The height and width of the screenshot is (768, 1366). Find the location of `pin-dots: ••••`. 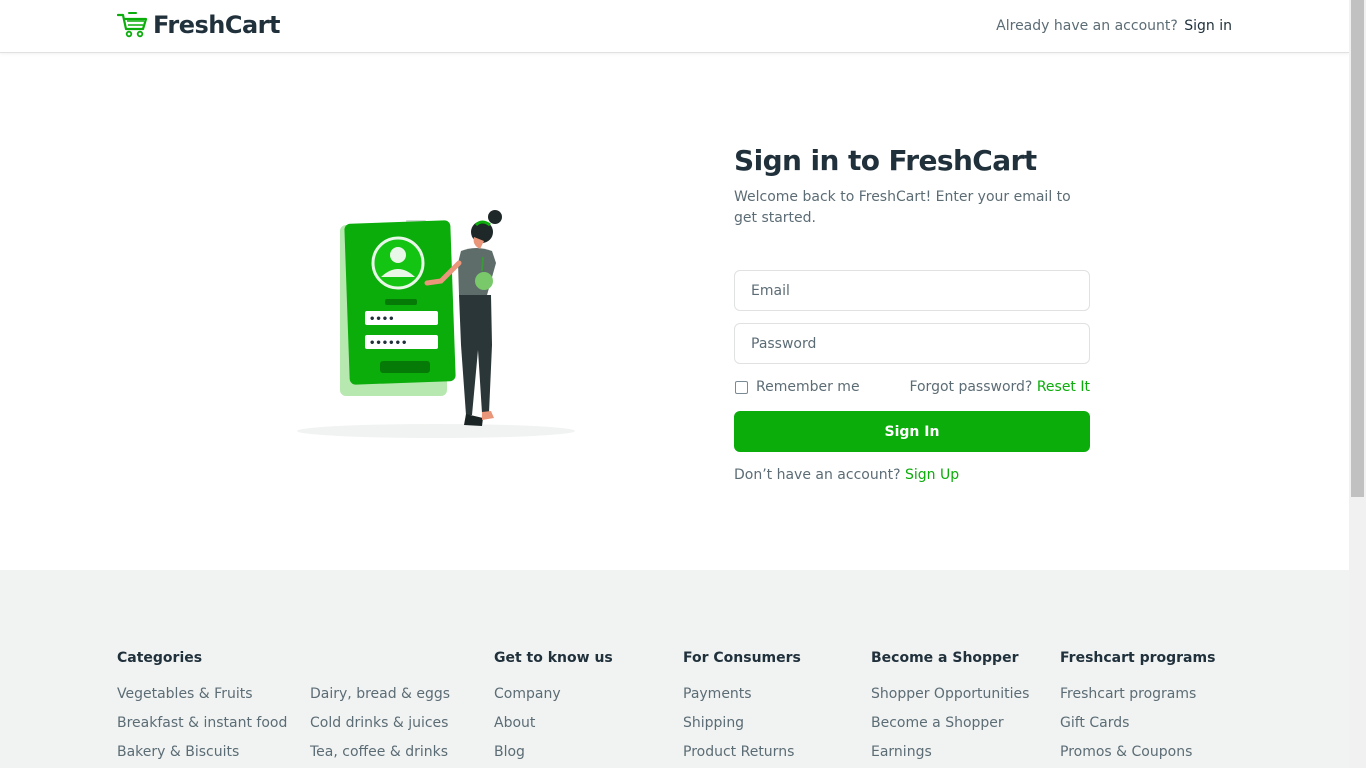

pin-dots: •••• is located at coordinates (382, 319).